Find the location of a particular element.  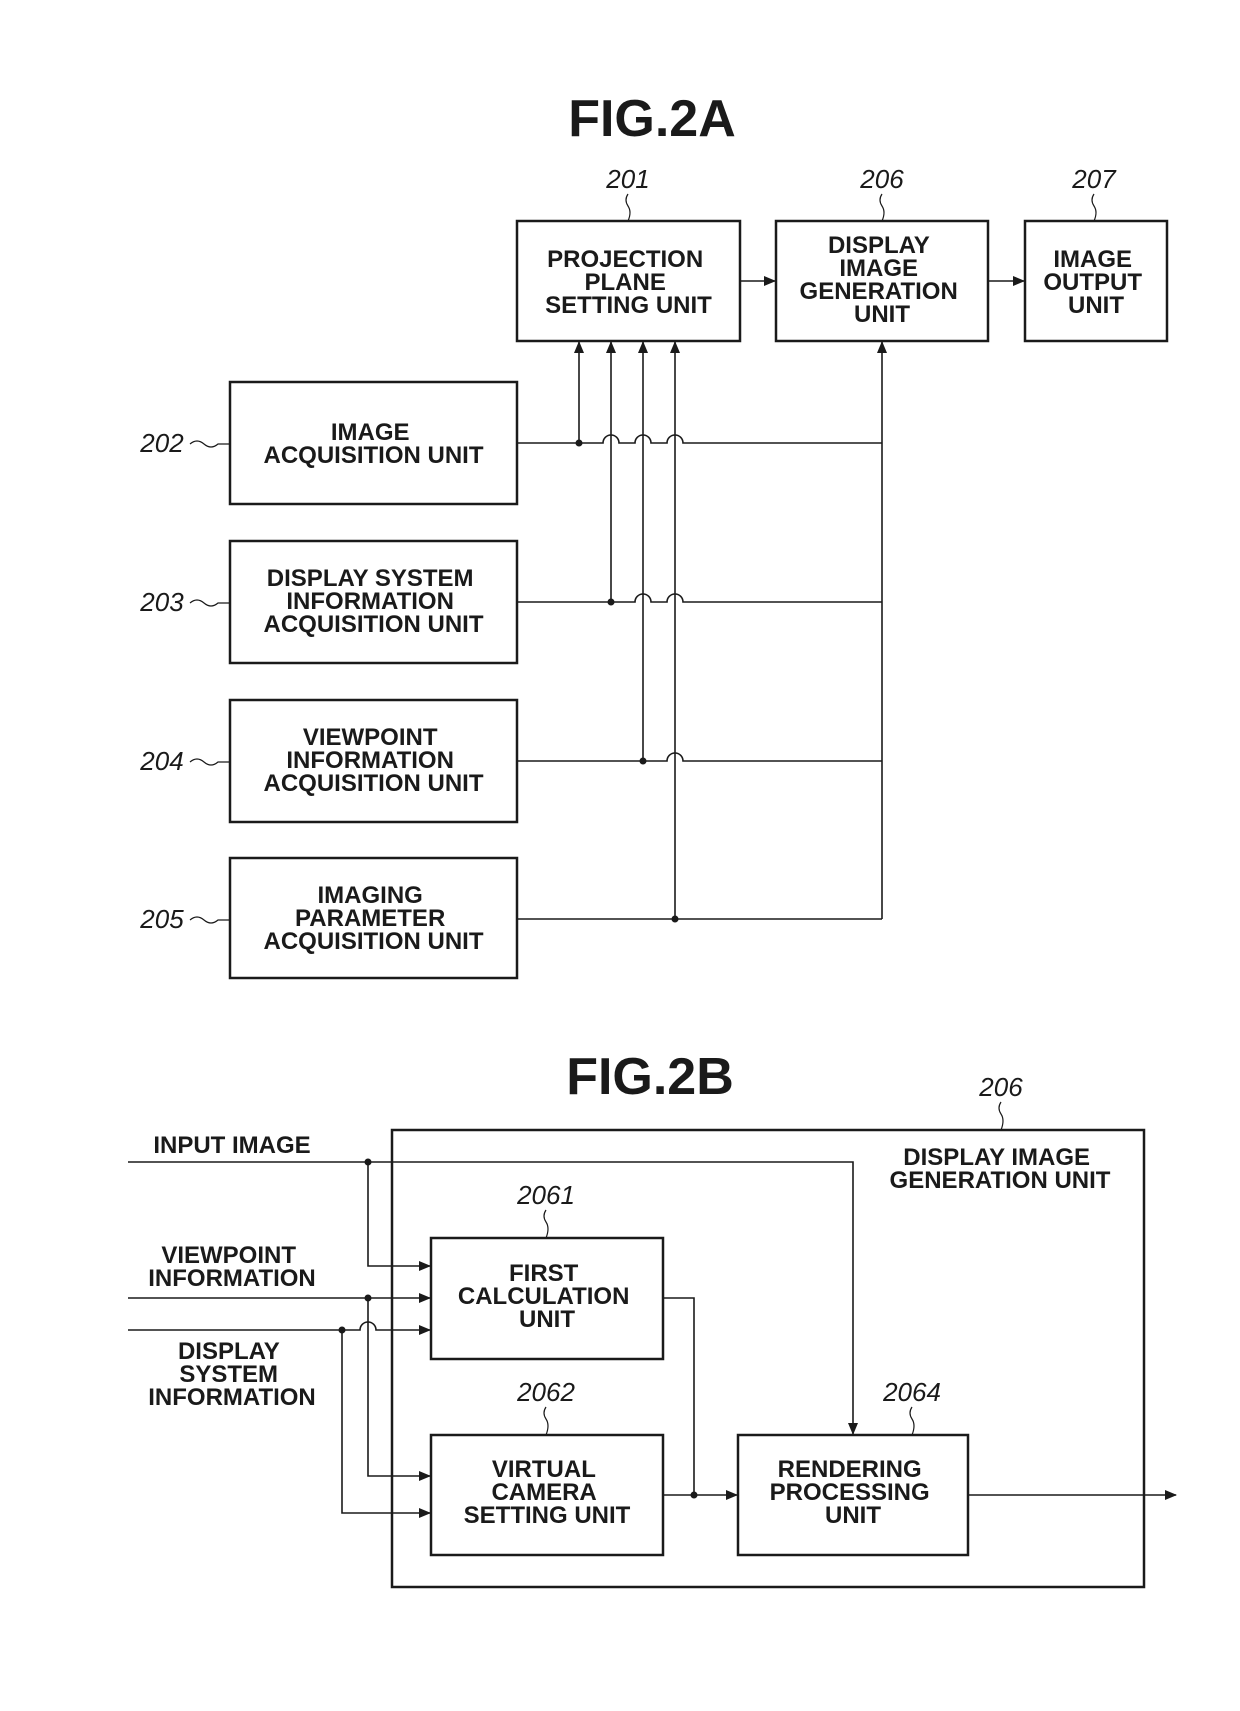

wire-display-system-to-2062 is located at coordinates (386, 1424).